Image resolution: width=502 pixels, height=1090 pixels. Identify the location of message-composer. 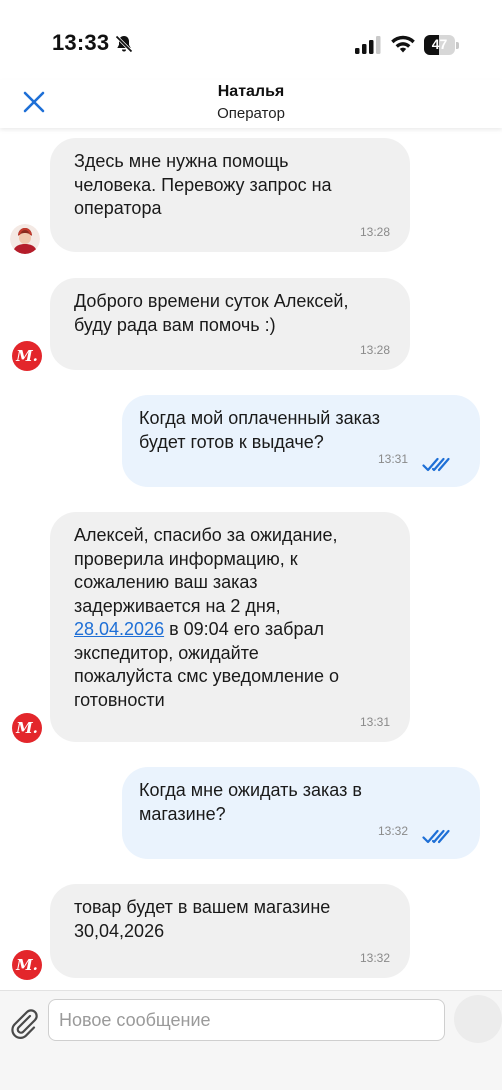
(251, 1040).